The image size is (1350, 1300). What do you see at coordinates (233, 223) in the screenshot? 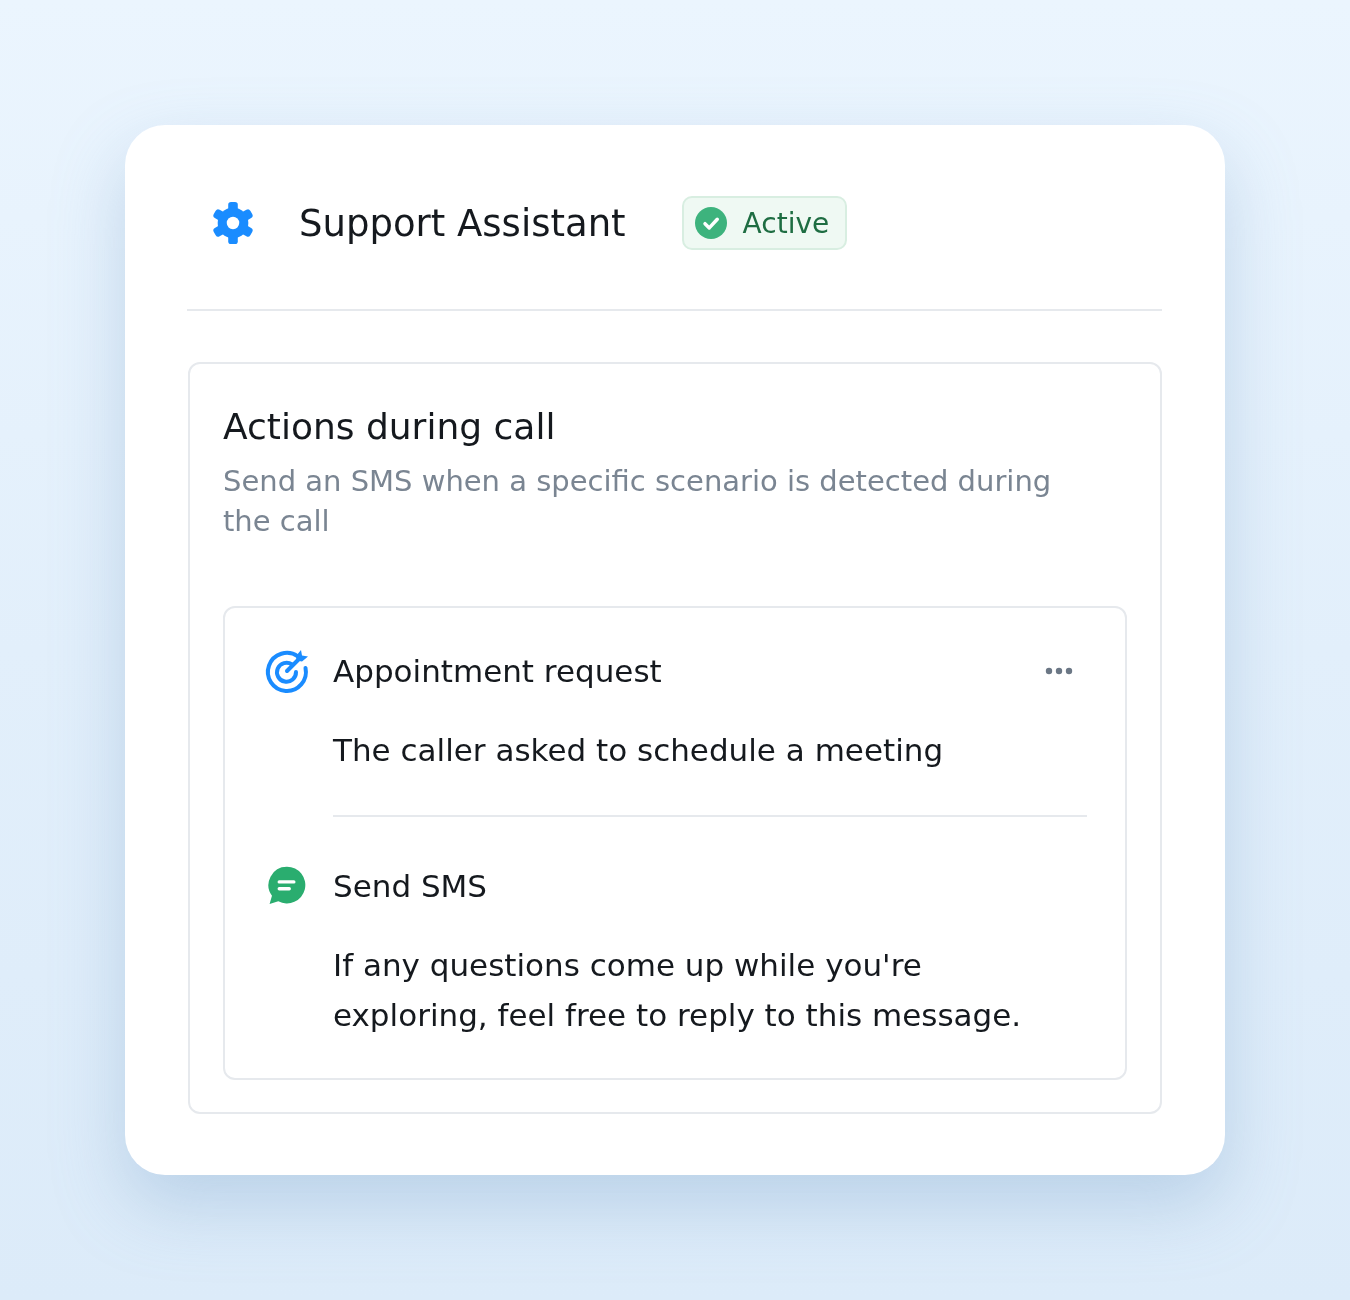
I see `gear-icon` at bounding box center [233, 223].